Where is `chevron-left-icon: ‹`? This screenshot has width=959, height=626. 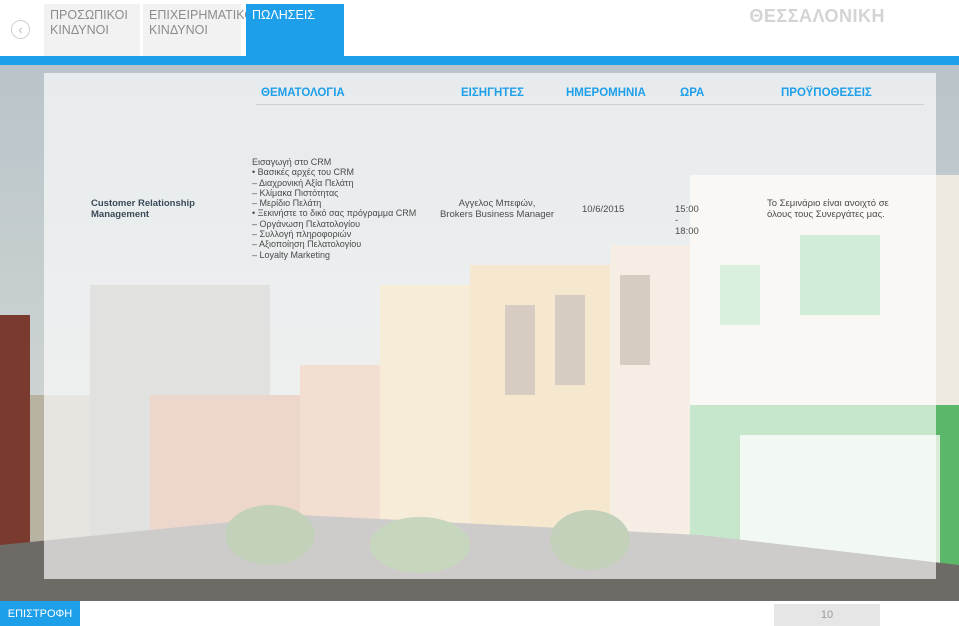 chevron-left-icon: ‹ is located at coordinates (20, 29).